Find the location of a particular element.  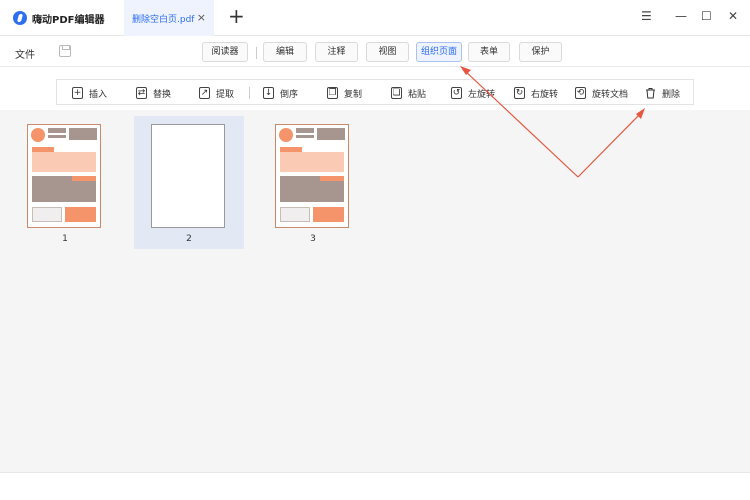

close-tab-icon: × is located at coordinates (201, 17).